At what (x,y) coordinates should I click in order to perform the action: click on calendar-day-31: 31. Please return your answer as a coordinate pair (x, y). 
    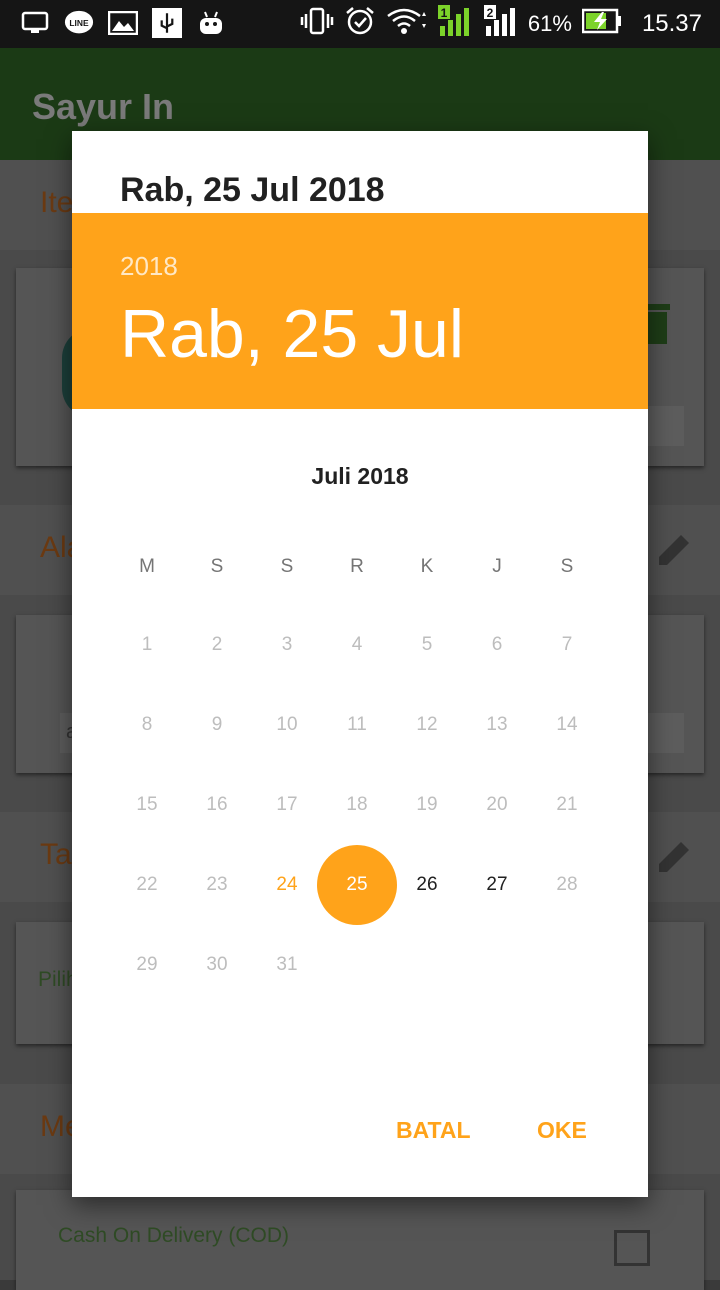
    Looking at the image, I should click on (287, 964).